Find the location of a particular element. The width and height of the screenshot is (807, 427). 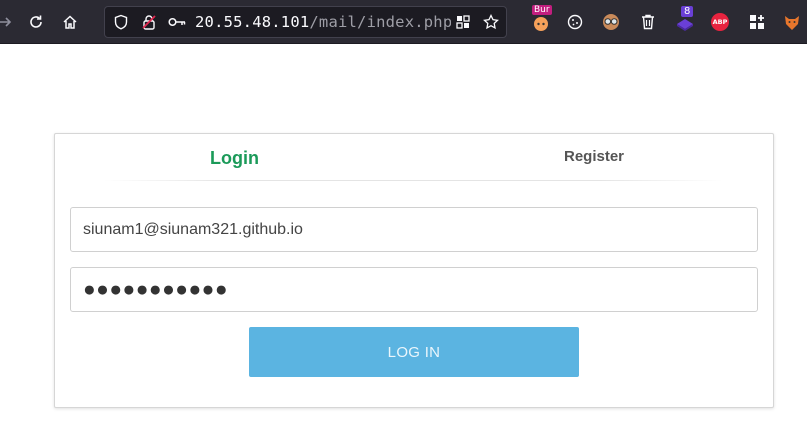

counter-extension-icon: 8 is located at coordinates (685, 20).